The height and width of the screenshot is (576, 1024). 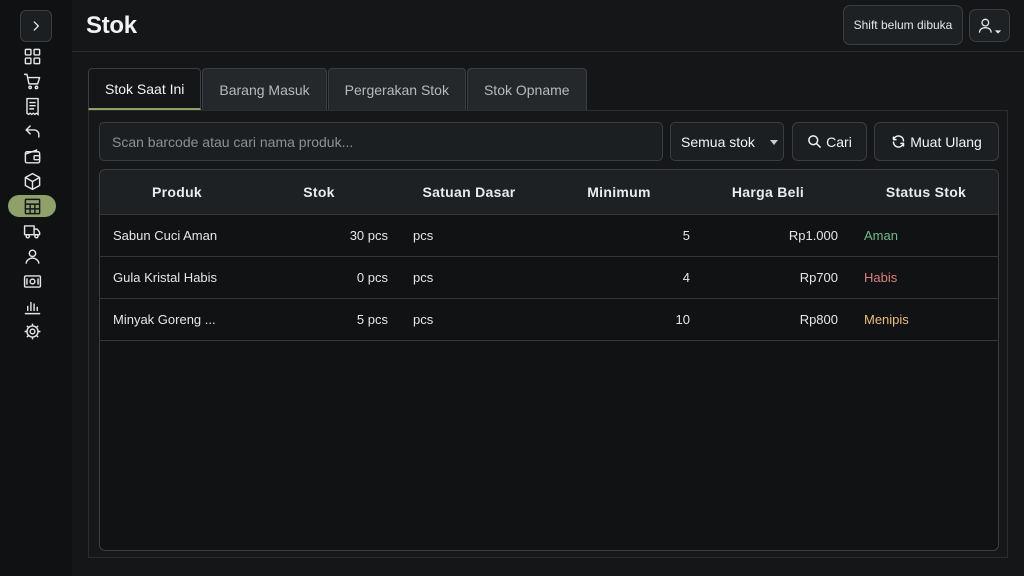 I want to click on cell-harga-beli: Rp800, so click(x=818, y=319).